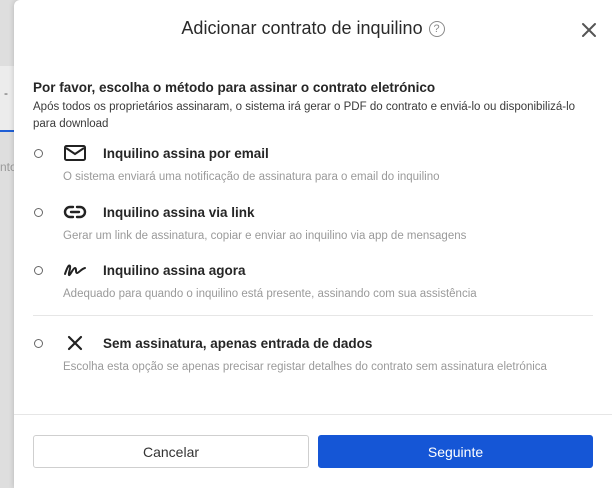 The height and width of the screenshot is (488, 612). I want to click on background-dash: -, so click(6, 93).